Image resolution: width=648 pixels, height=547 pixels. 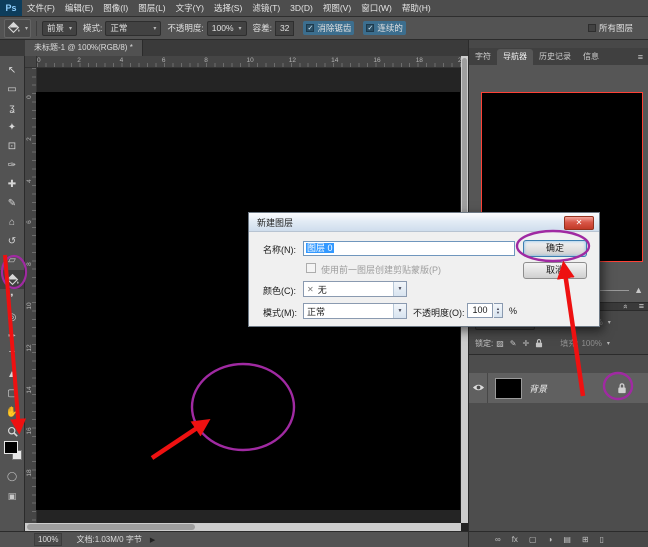 I want to click on collapse-panels-icon: », so click(x=624, y=306).